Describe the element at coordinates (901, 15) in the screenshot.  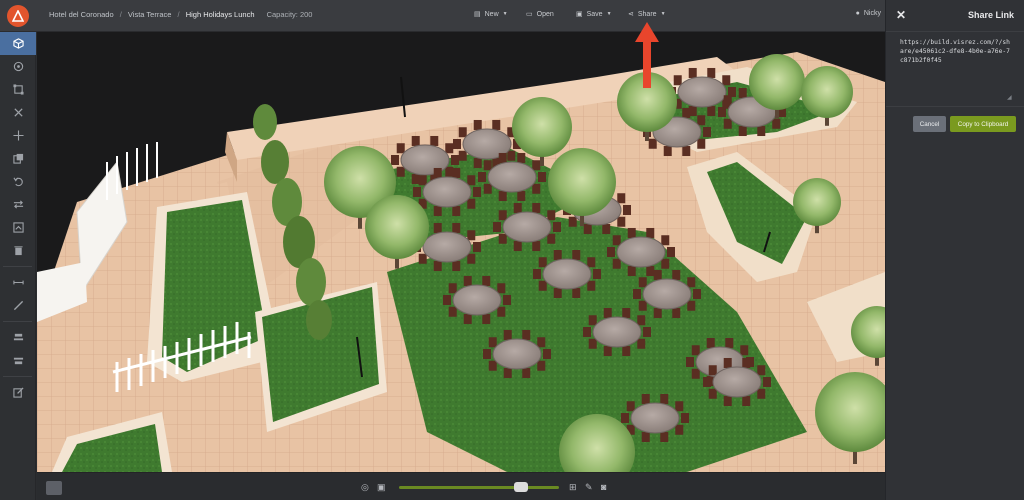
I see `close-icon: ✕` at that location.